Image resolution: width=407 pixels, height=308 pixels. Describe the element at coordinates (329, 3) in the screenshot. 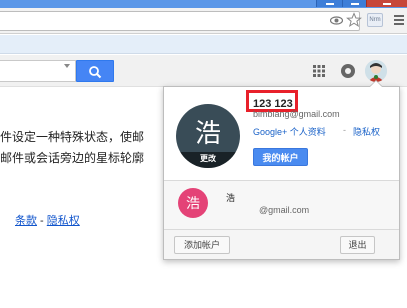

I see `minimize-button` at that location.